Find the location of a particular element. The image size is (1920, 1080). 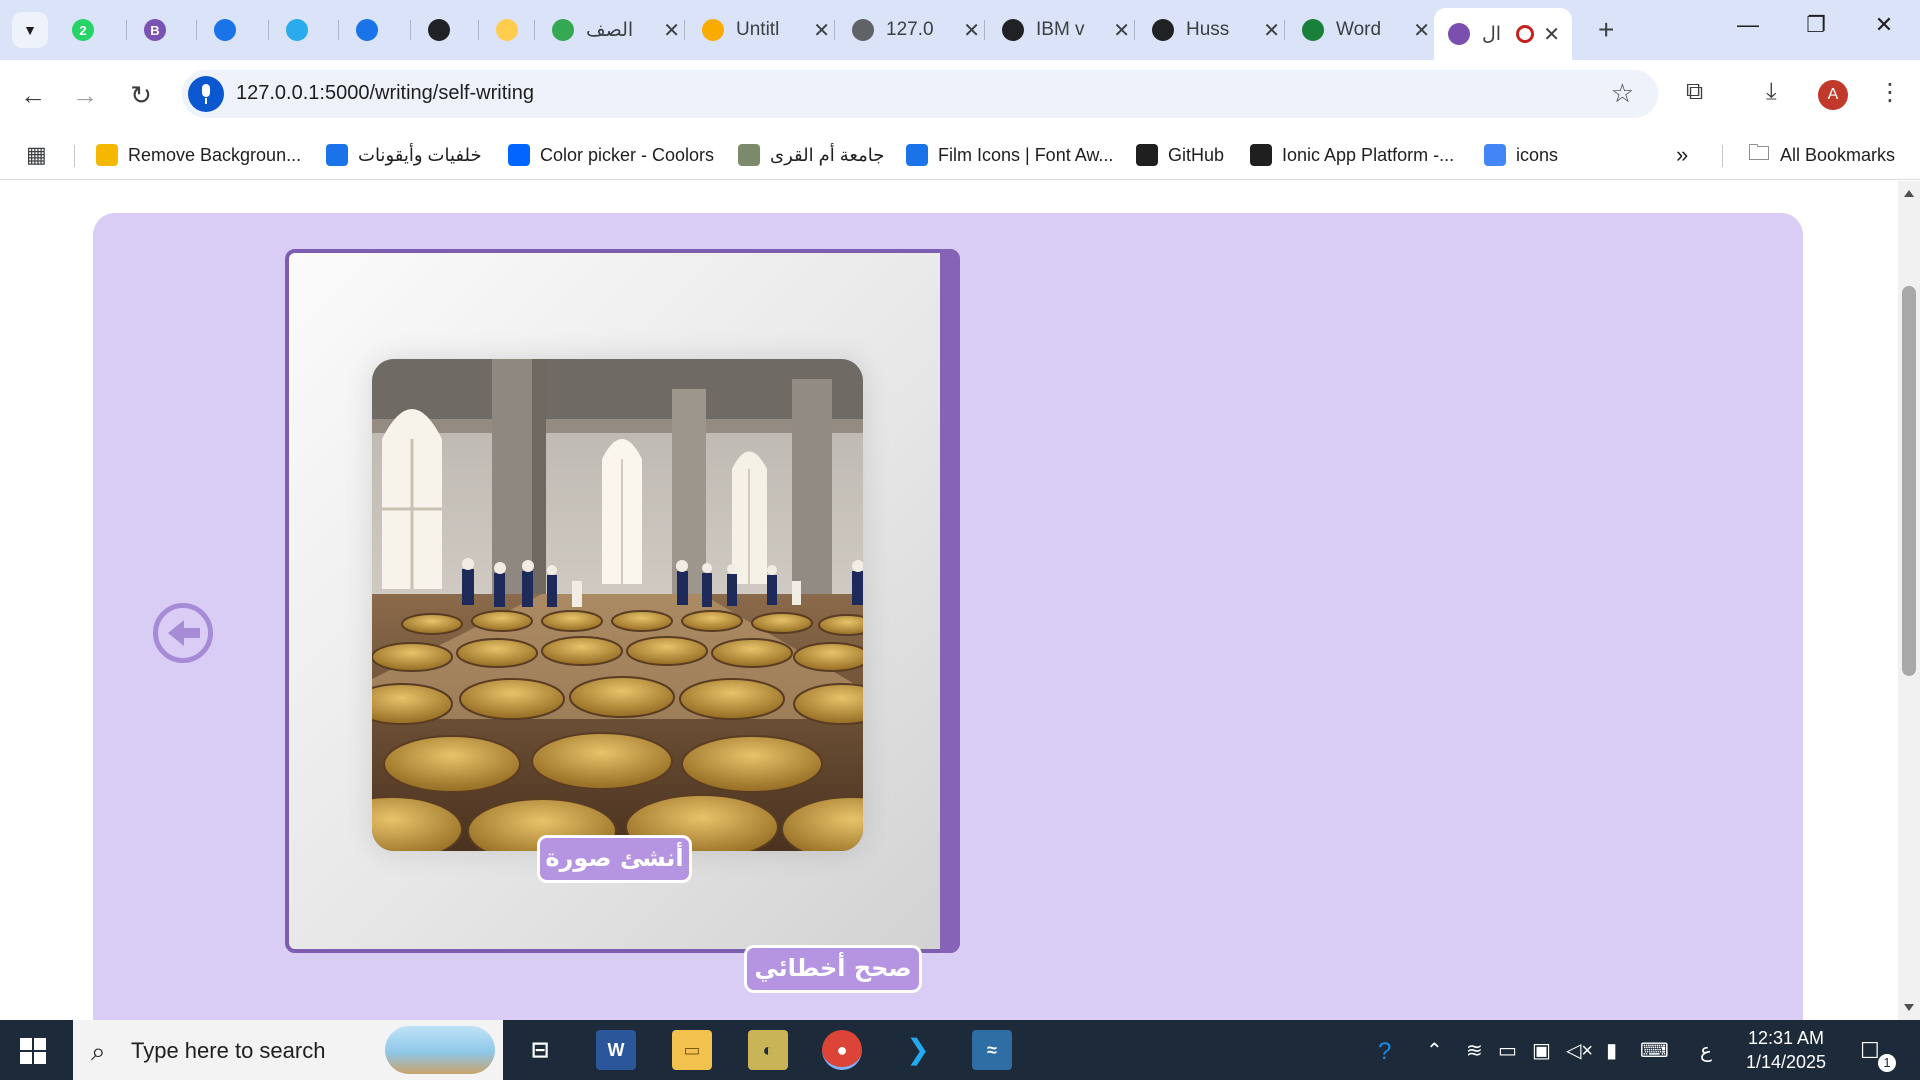

create-image-button: أنشئ صورة is located at coordinates (614, 859).